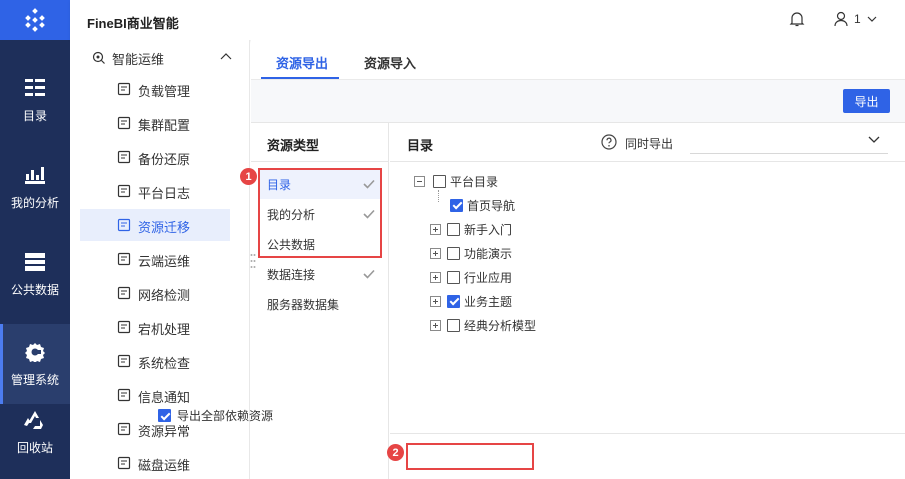 Image resolution: width=905 pixels, height=479 pixels. What do you see at coordinates (253, 261) in the screenshot?
I see `drag-handle-icon` at bounding box center [253, 261].